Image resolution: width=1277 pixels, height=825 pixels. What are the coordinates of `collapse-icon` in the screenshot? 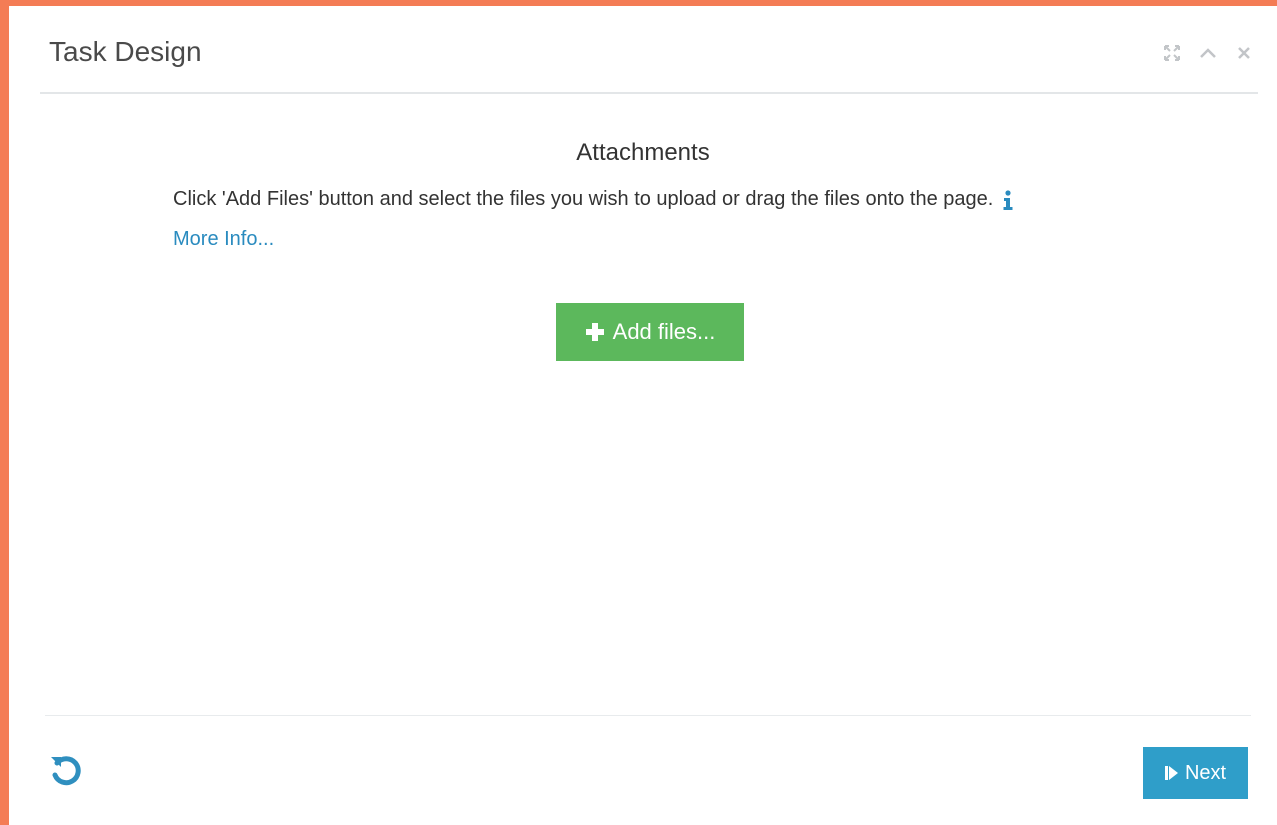 It's located at (1208, 53).